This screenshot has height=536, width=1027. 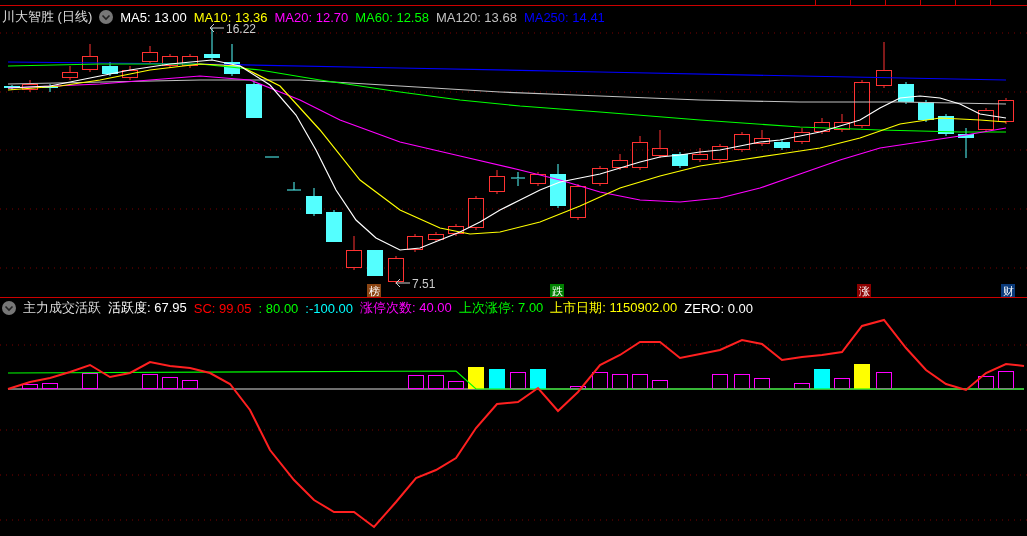 What do you see at coordinates (241, 29) in the screenshot?
I see `price-label: 16.22` at bounding box center [241, 29].